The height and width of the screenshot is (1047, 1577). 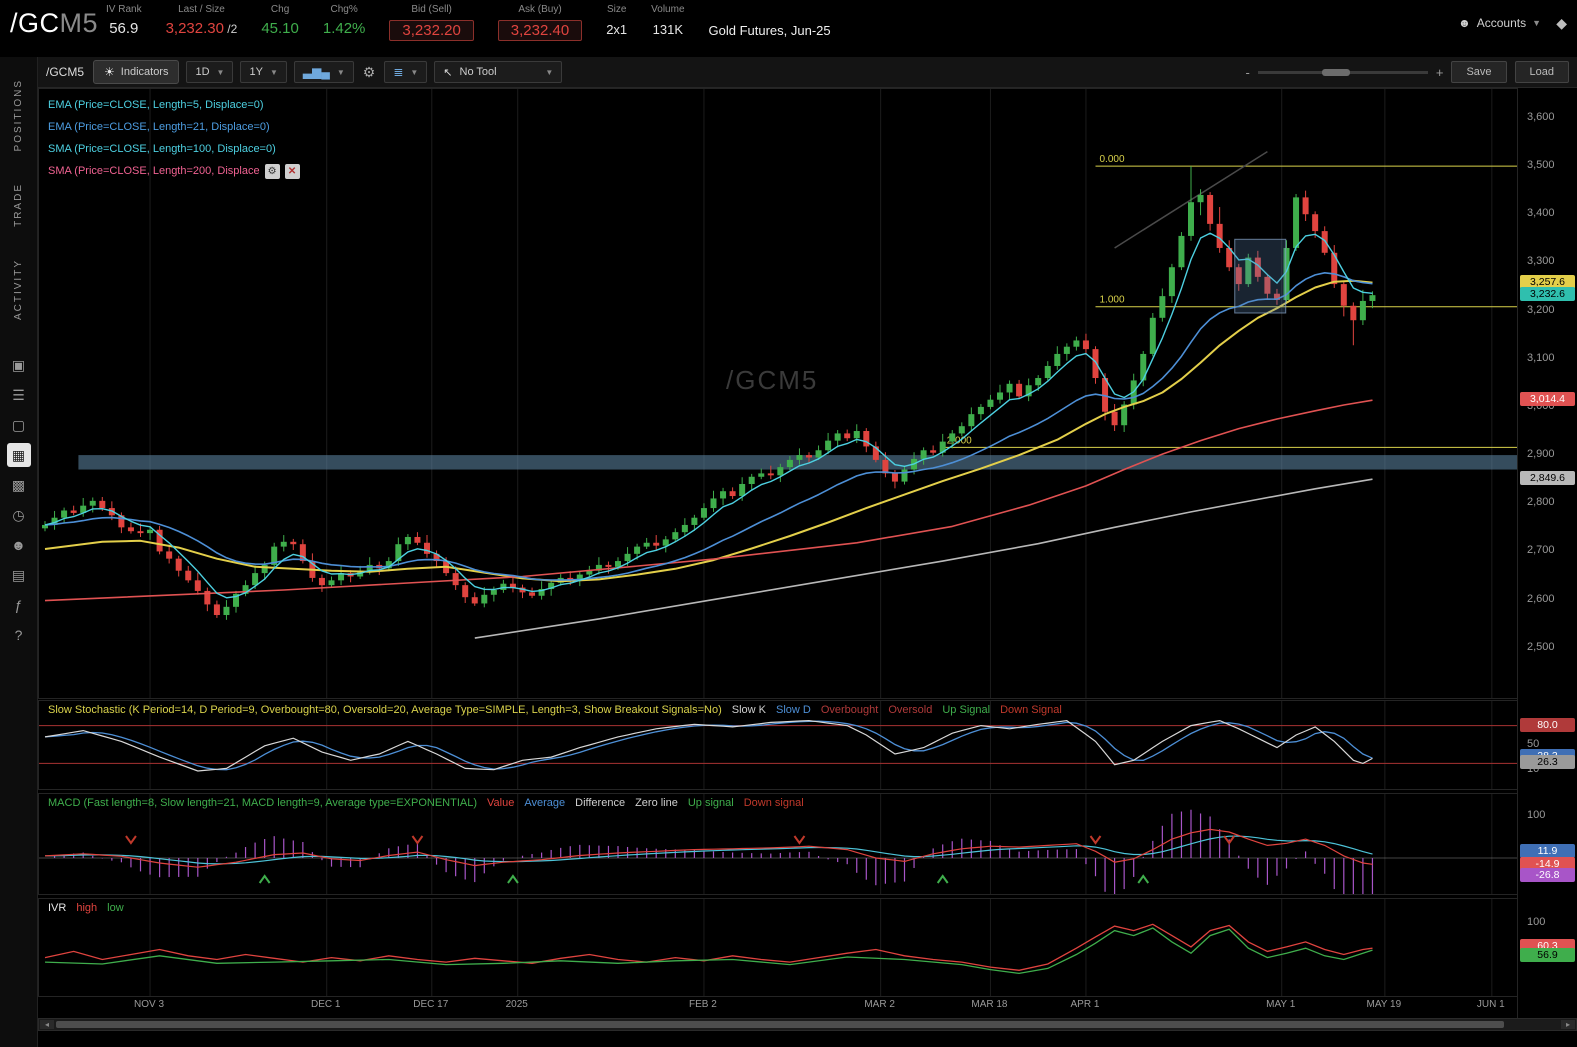 What do you see at coordinates (292, 171) in the screenshot?
I see `study-remove-icon: ✕` at bounding box center [292, 171].